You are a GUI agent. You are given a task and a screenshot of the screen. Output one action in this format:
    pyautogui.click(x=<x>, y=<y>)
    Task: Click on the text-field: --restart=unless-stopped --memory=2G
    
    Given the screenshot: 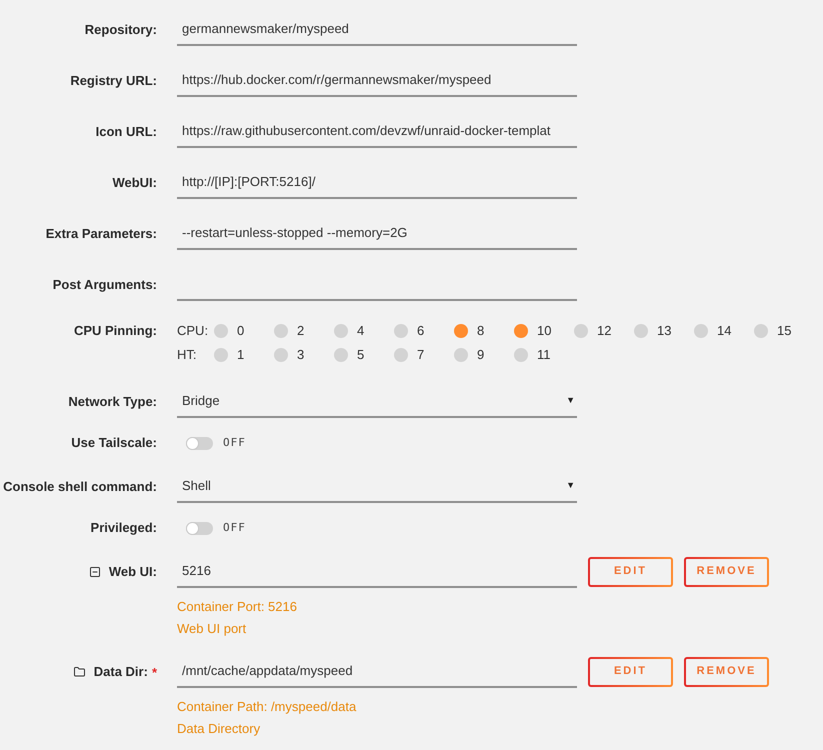 What is the action you would take?
    pyautogui.click(x=377, y=233)
    